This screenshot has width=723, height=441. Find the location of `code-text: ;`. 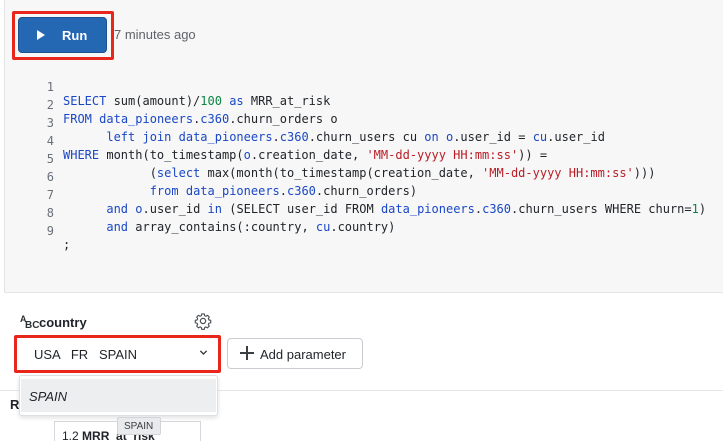

code-text: ; is located at coordinates (67, 245).